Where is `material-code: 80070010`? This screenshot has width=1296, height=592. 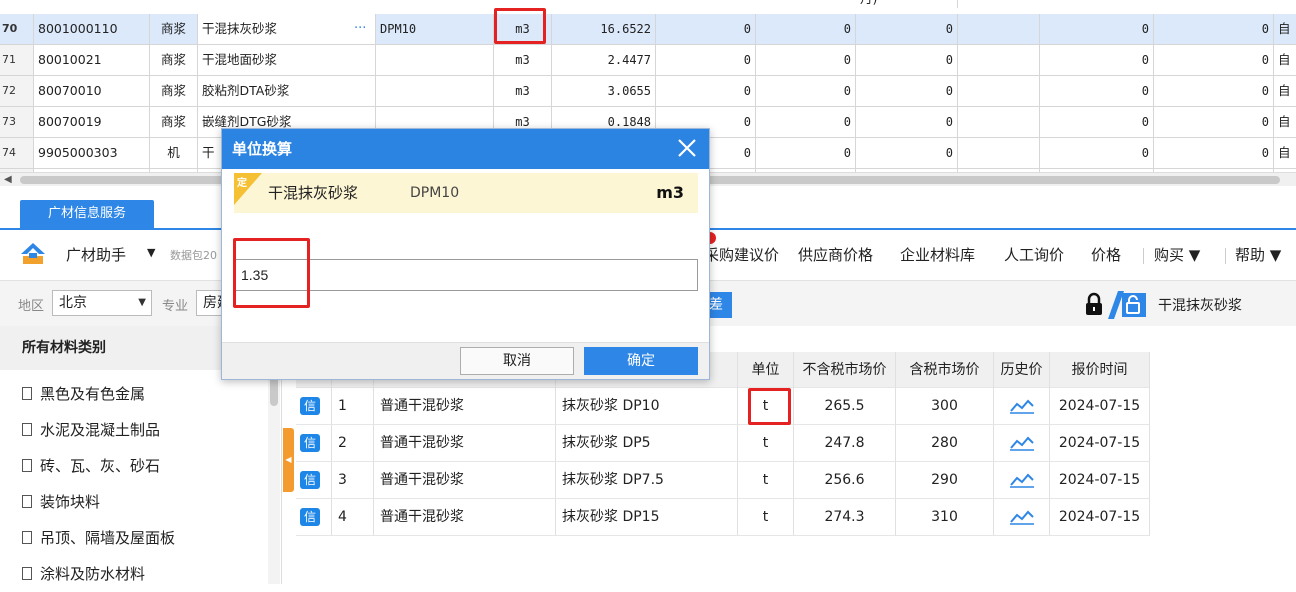
material-code: 80070010 is located at coordinates (92, 91).